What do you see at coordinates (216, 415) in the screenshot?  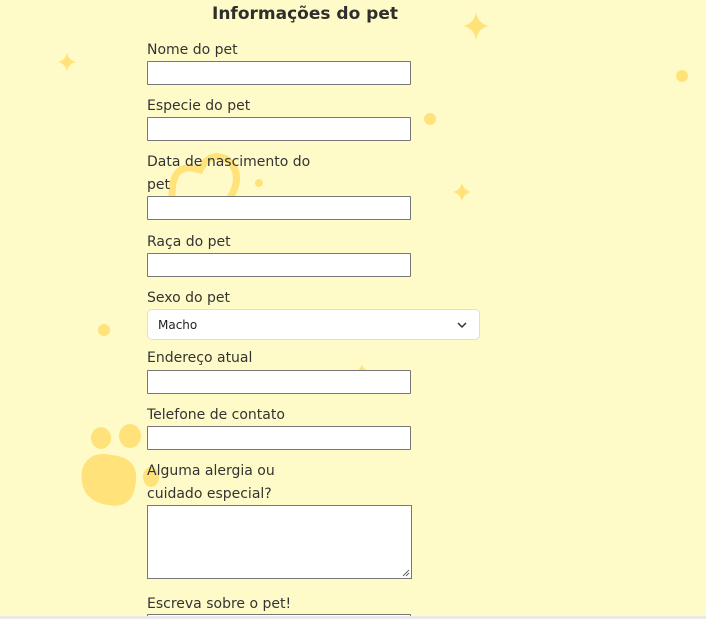 I see `phone-label: Telefone de contato` at bounding box center [216, 415].